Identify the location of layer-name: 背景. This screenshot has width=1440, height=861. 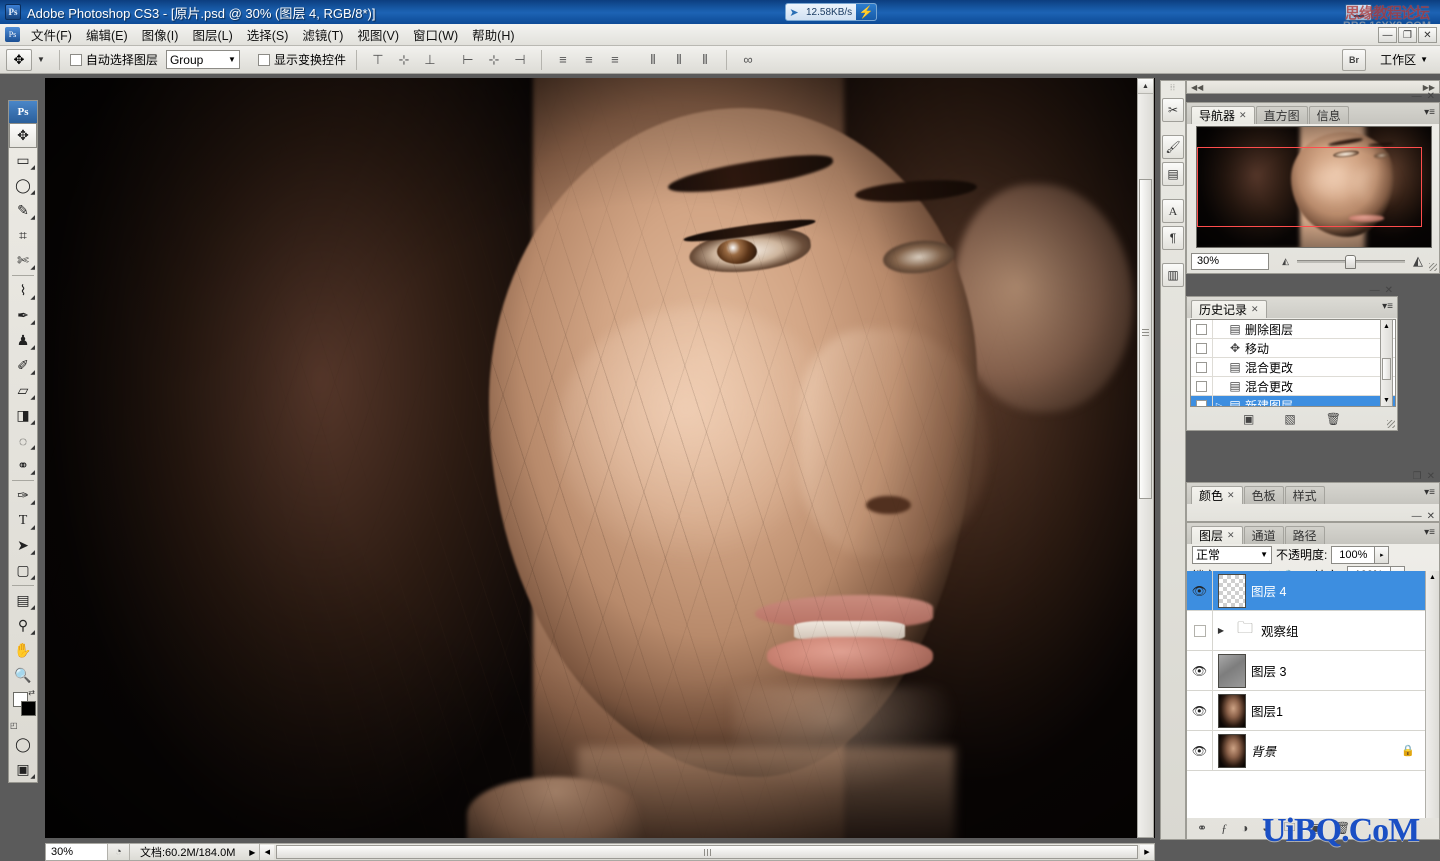
(1263, 750).